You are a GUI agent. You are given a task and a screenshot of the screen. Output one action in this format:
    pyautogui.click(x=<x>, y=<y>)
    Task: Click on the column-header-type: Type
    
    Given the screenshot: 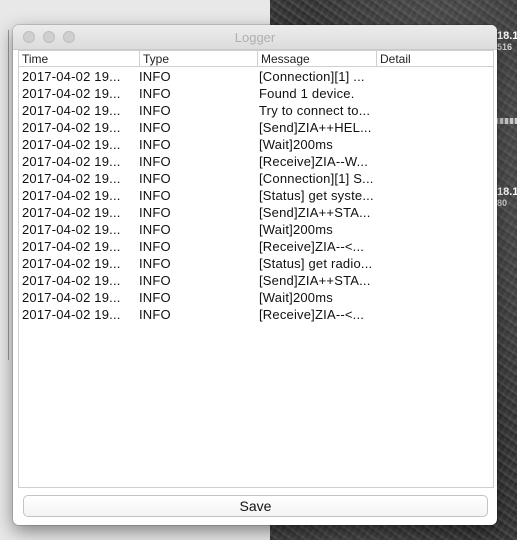 What is the action you would take?
    pyautogui.click(x=198, y=59)
    